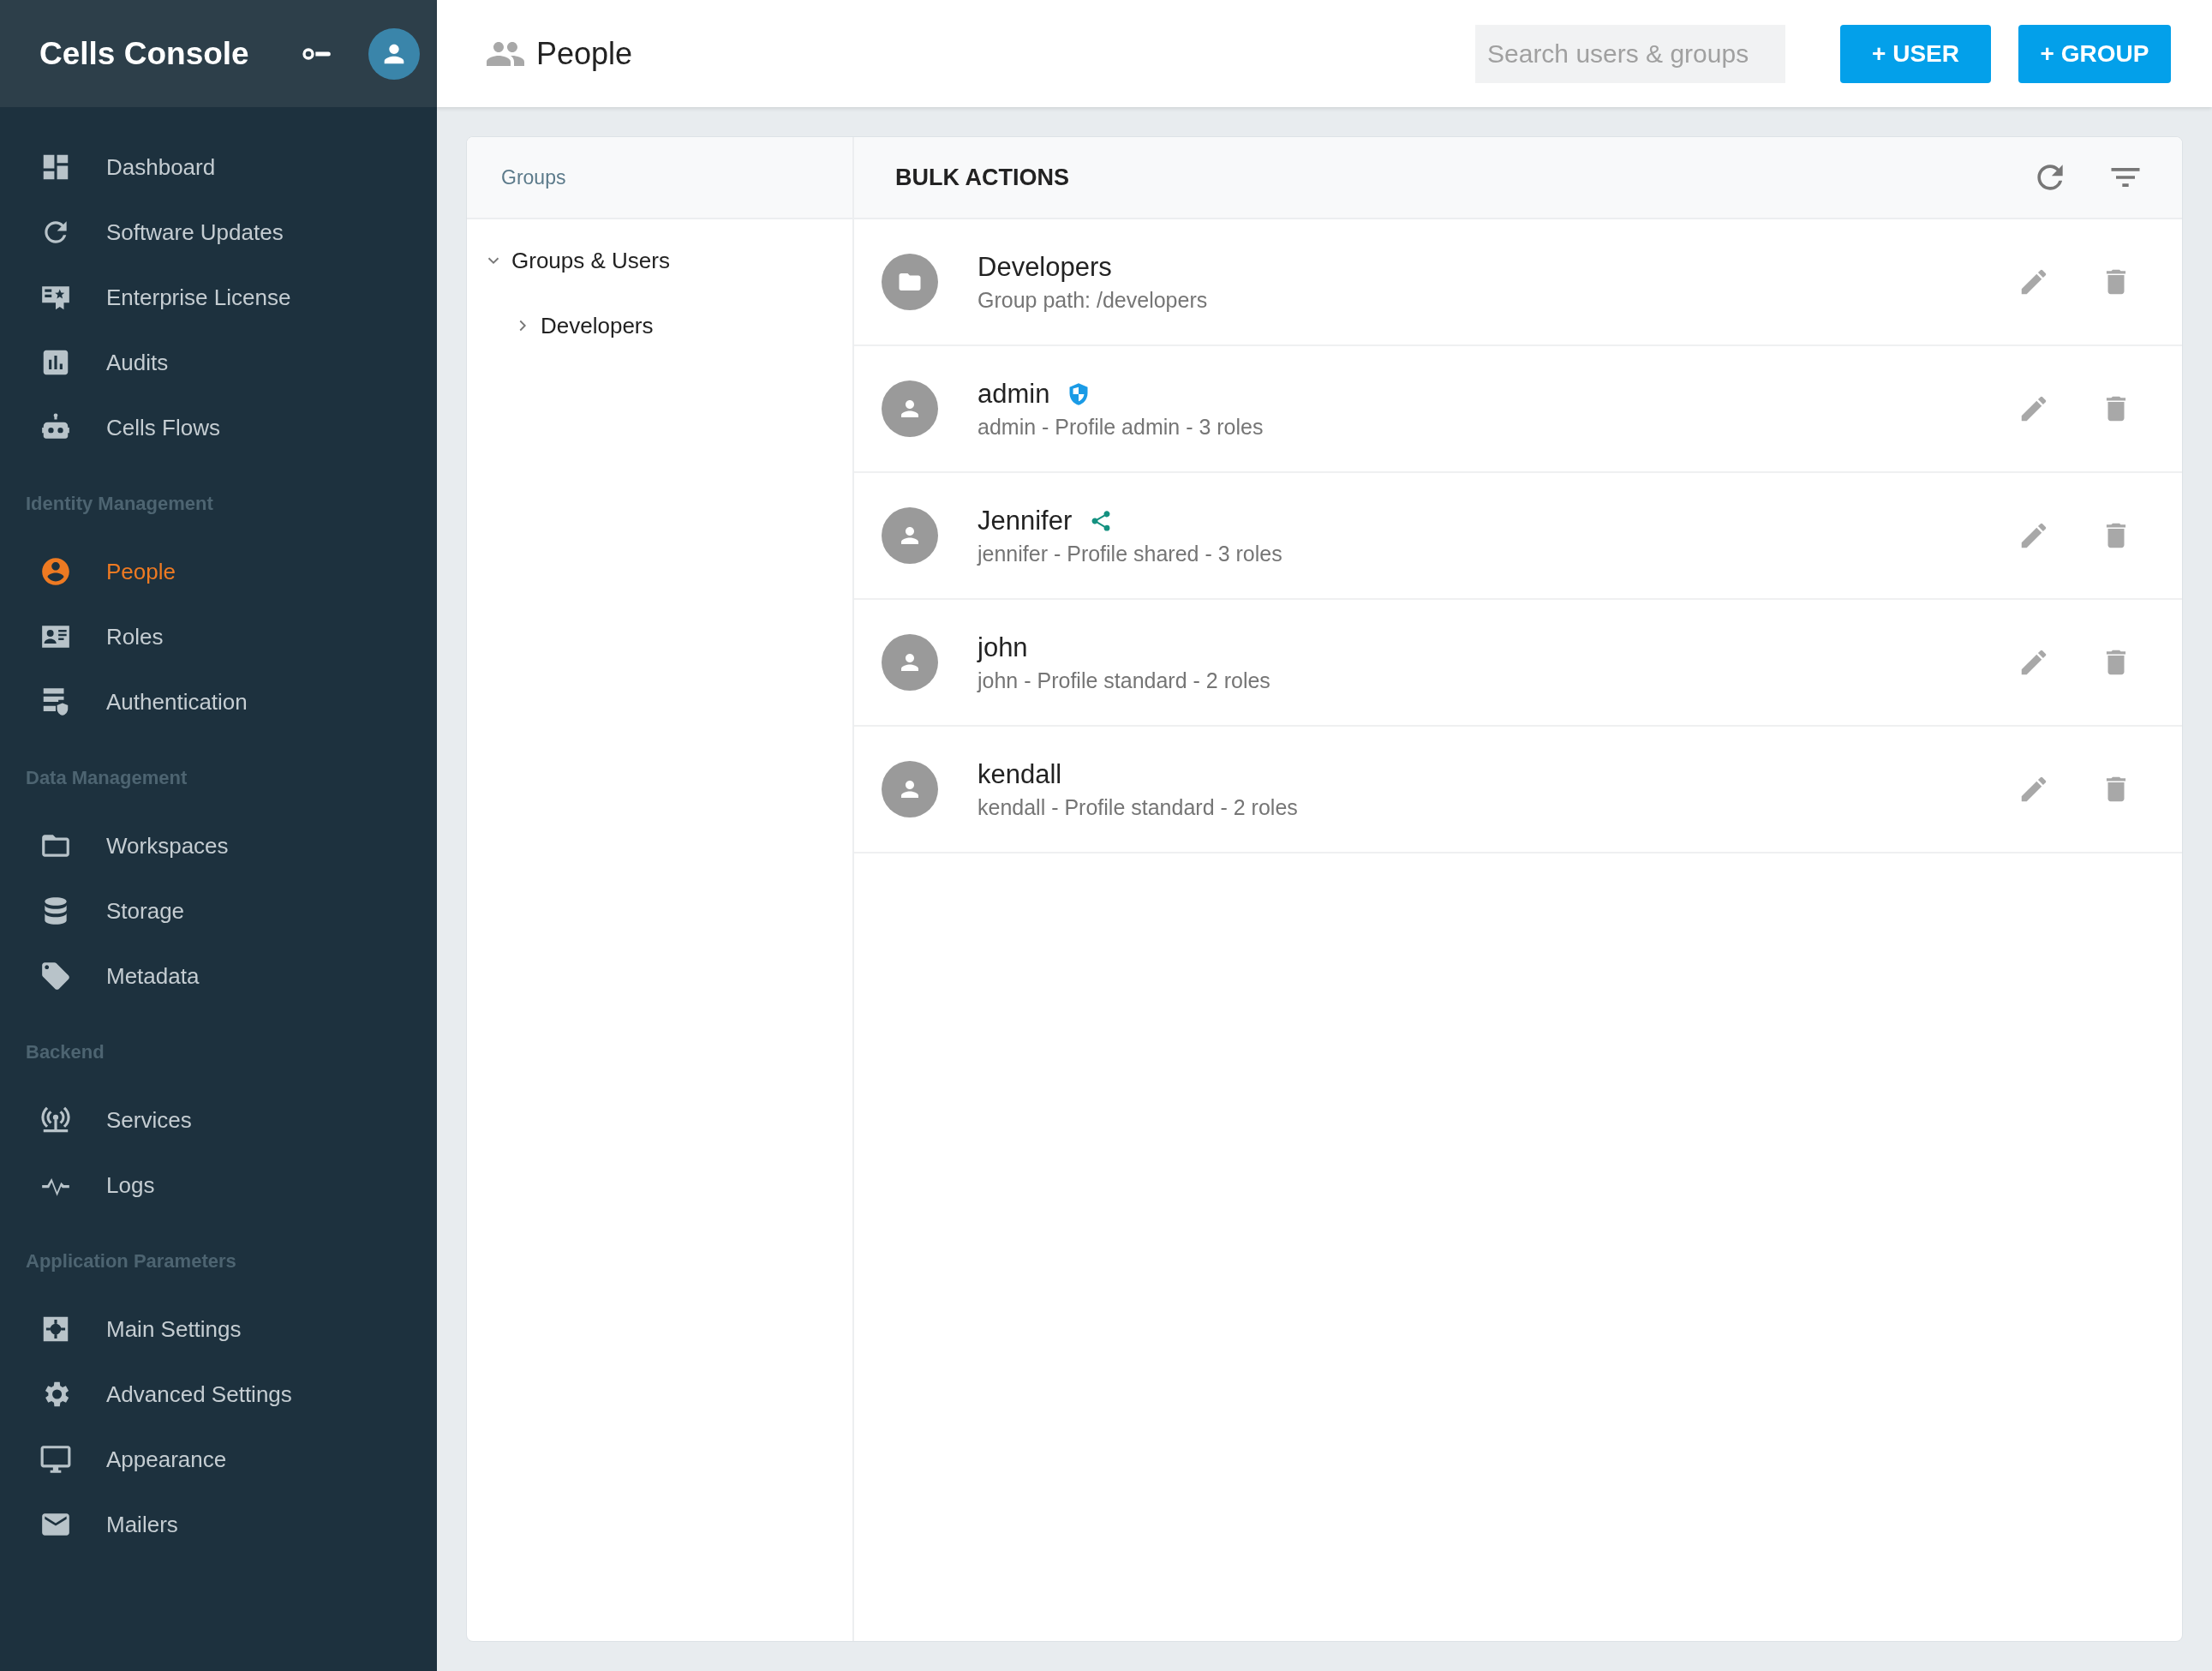 The width and height of the screenshot is (2212, 1671). Describe the element at coordinates (1442, 177) in the screenshot. I see `bulk-actions-label: BULK ACTIONS` at that location.